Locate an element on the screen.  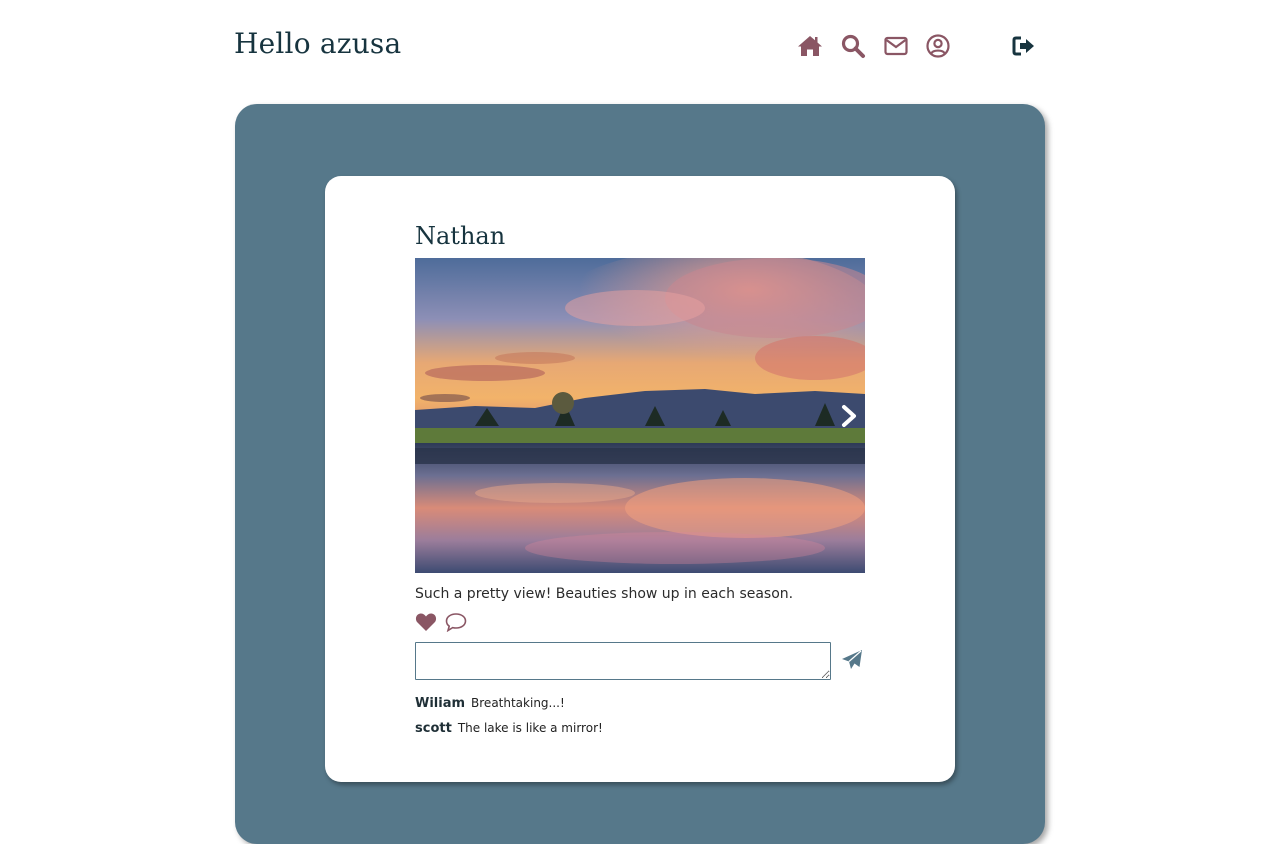
like-heart-icon is located at coordinates (426, 624).